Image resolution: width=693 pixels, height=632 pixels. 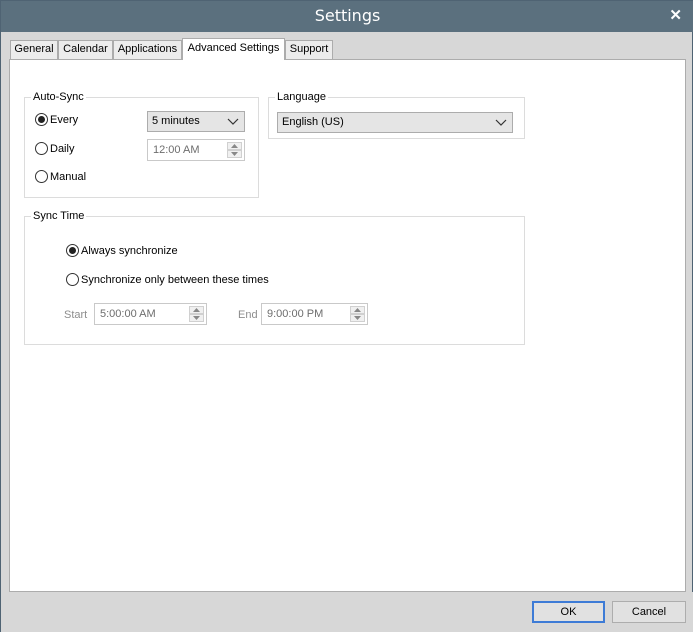 What do you see at coordinates (76, 315) in the screenshot?
I see `start-label: Start` at bounding box center [76, 315].